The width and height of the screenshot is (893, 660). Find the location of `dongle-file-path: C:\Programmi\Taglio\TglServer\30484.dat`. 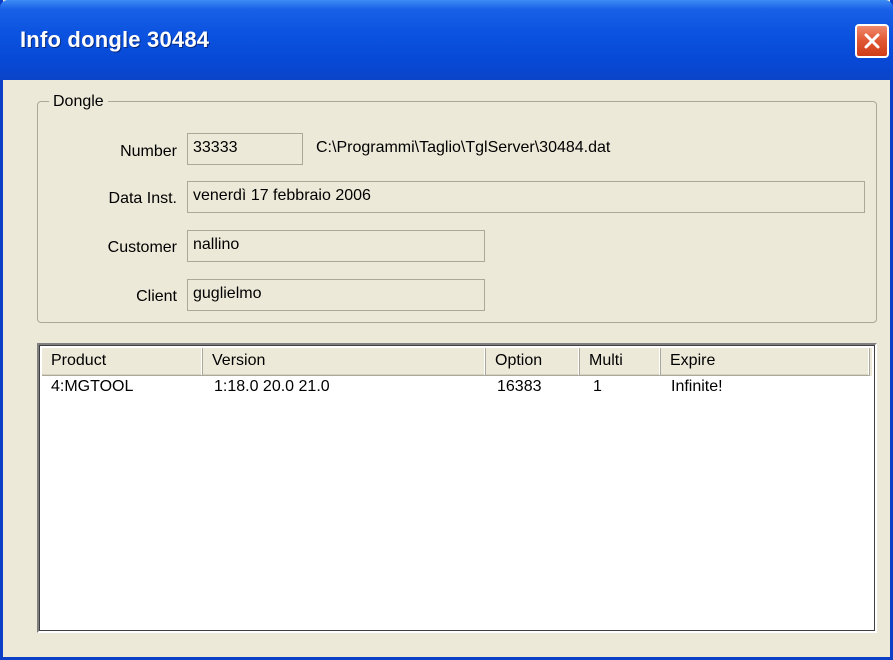

dongle-file-path: C:\Programmi\Taglio\TglServer\30484.dat is located at coordinates (463, 147).